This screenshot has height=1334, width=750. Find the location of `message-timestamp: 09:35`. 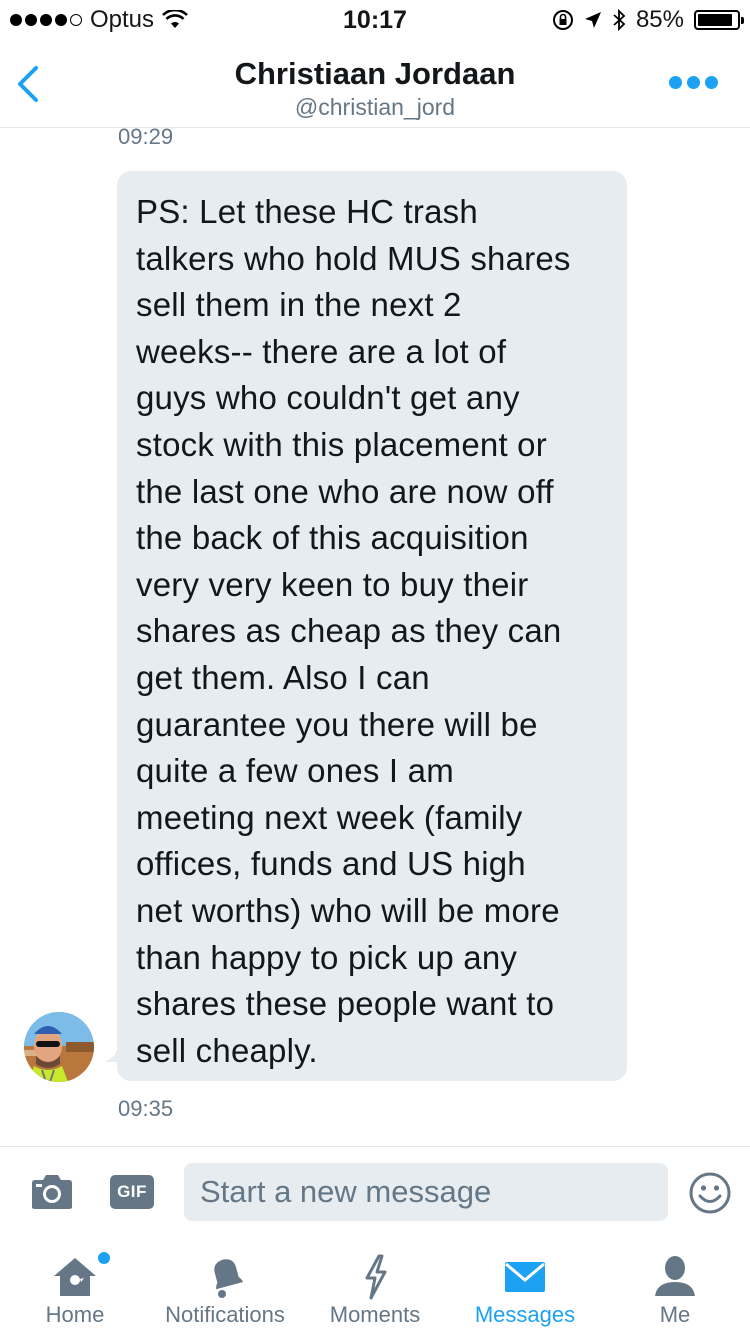

message-timestamp: 09:35 is located at coordinates (146, 1108).